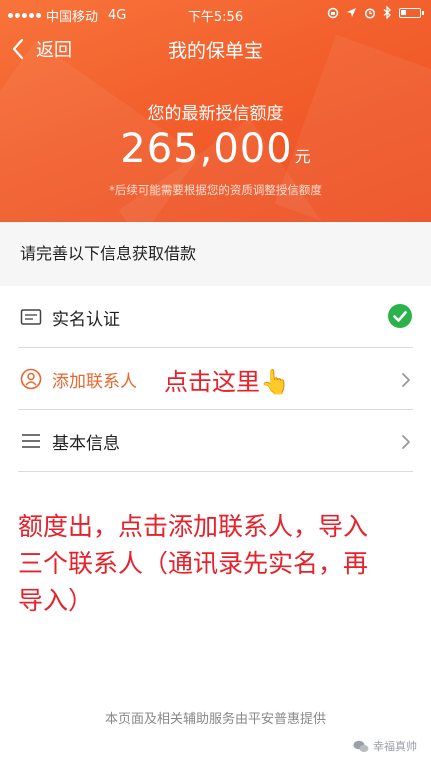 The image size is (431, 762). What do you see at coordinates (400, 316) in the screenshot?
I see `completed-check-icon` at bounding box center [400, 316].